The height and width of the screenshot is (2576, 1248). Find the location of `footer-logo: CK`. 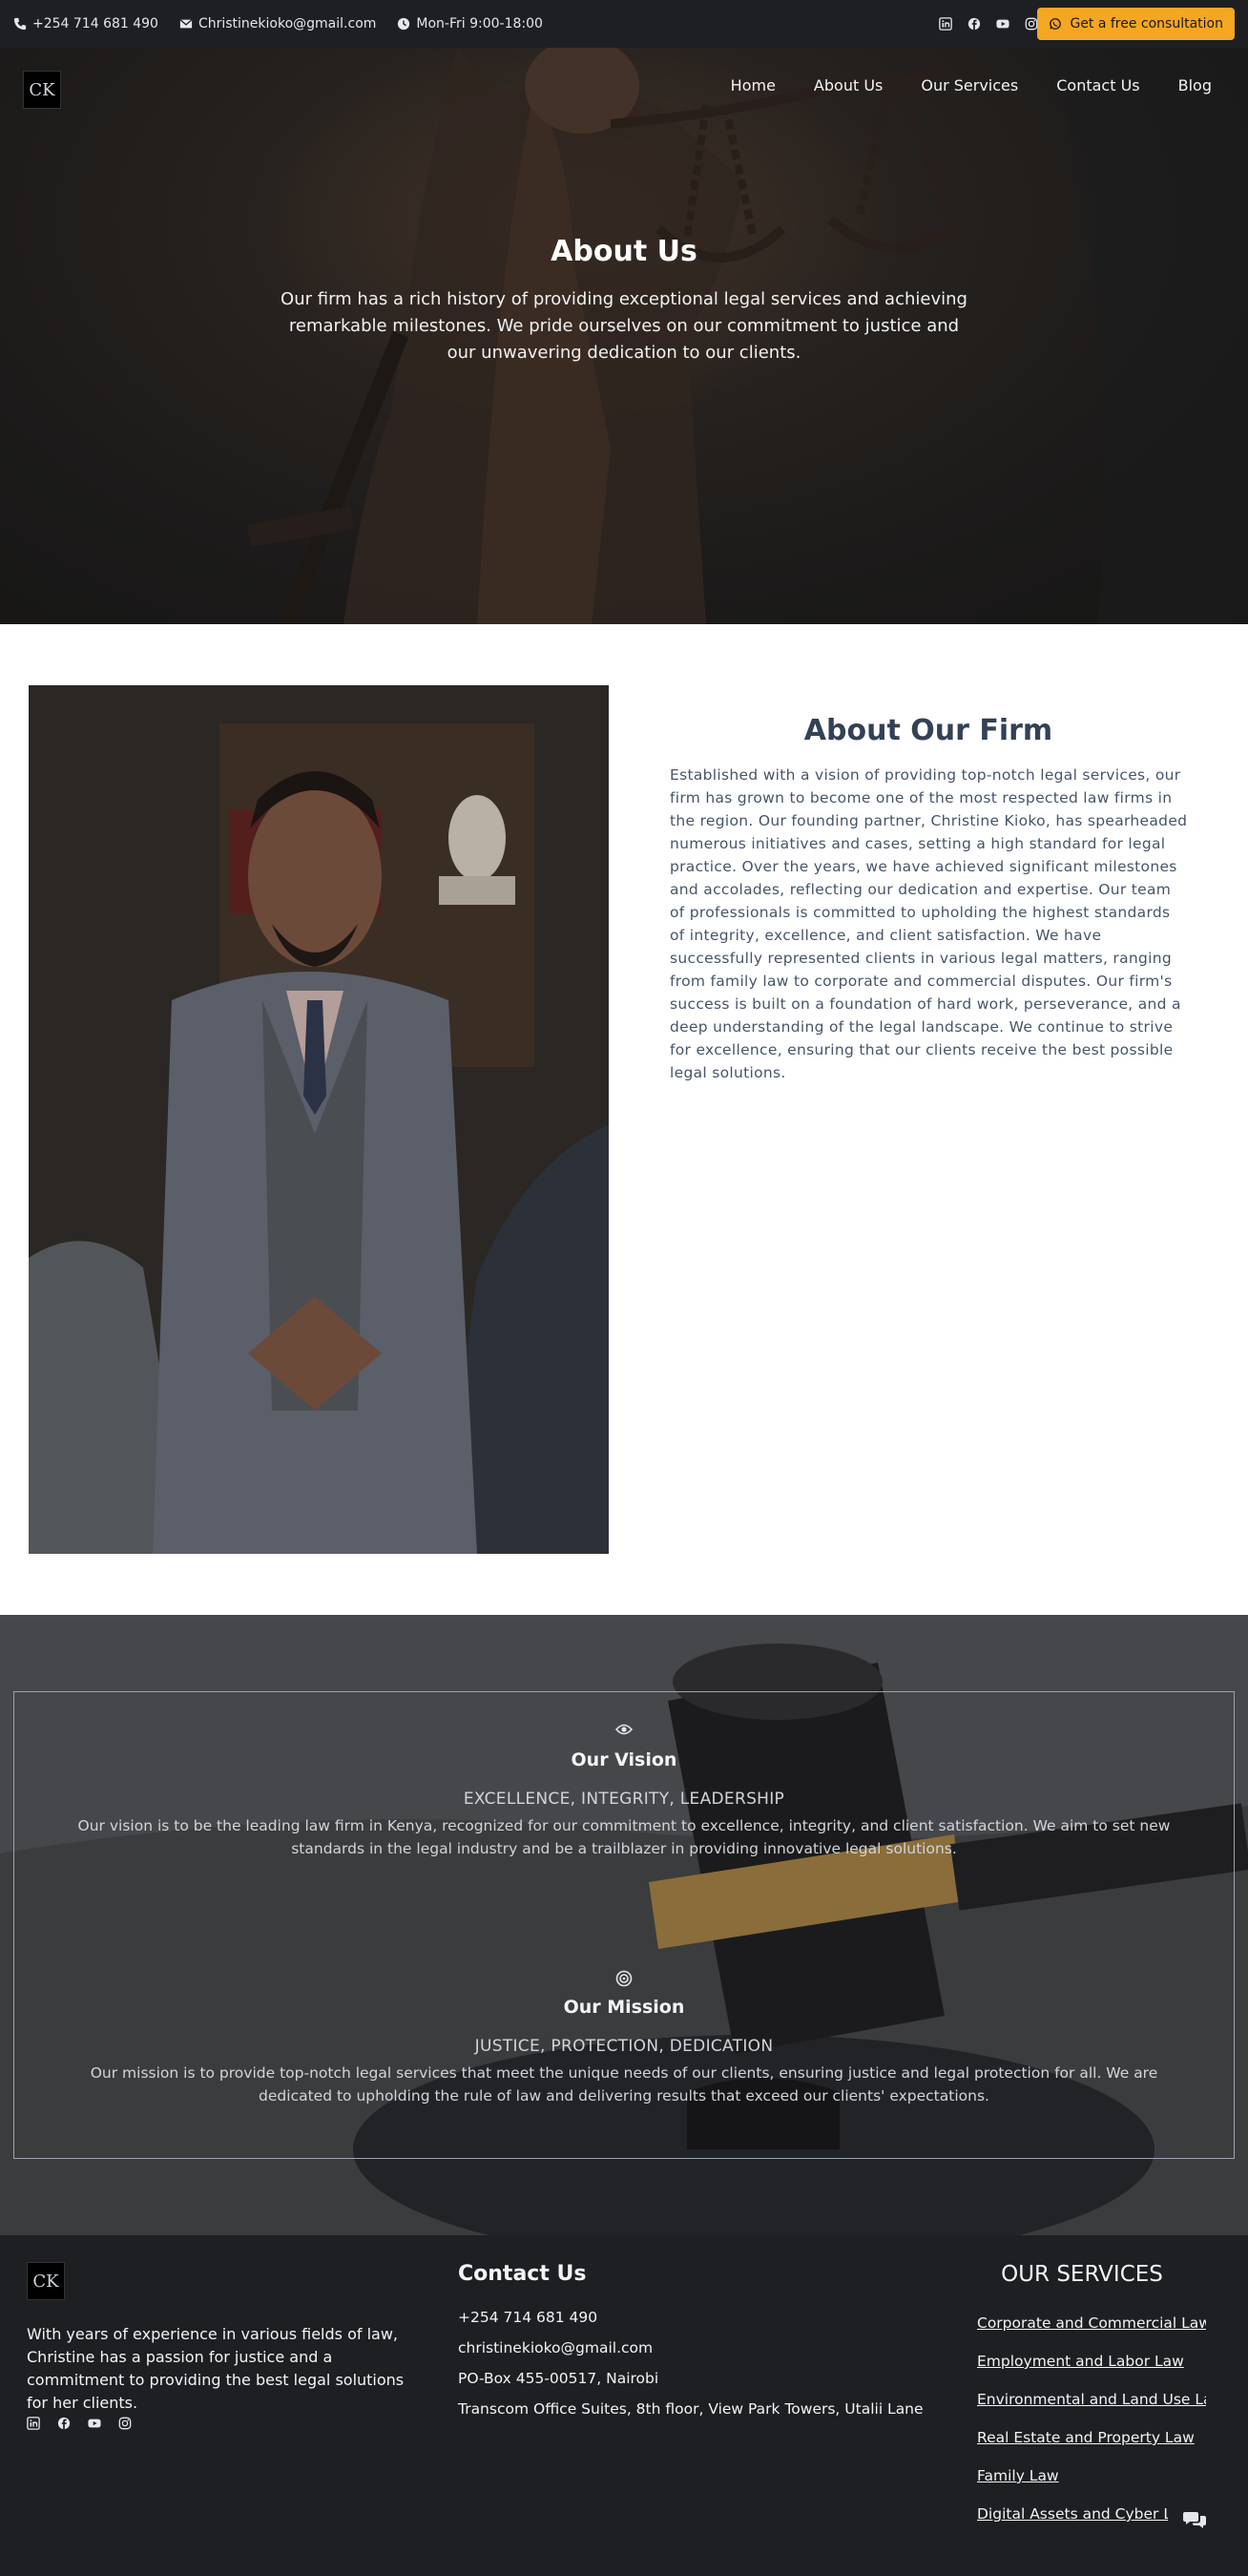

footer-logo: CK is located at coordinates (46, 2281).